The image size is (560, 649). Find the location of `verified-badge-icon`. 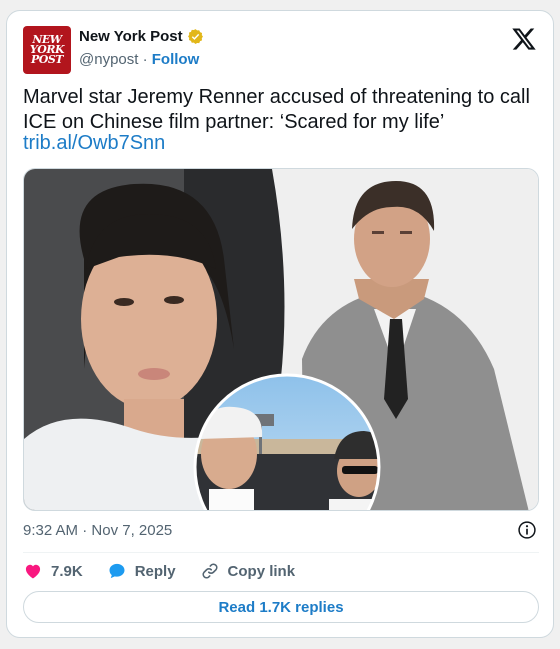

verified-badge-icon is located at coordinates (195, 36).